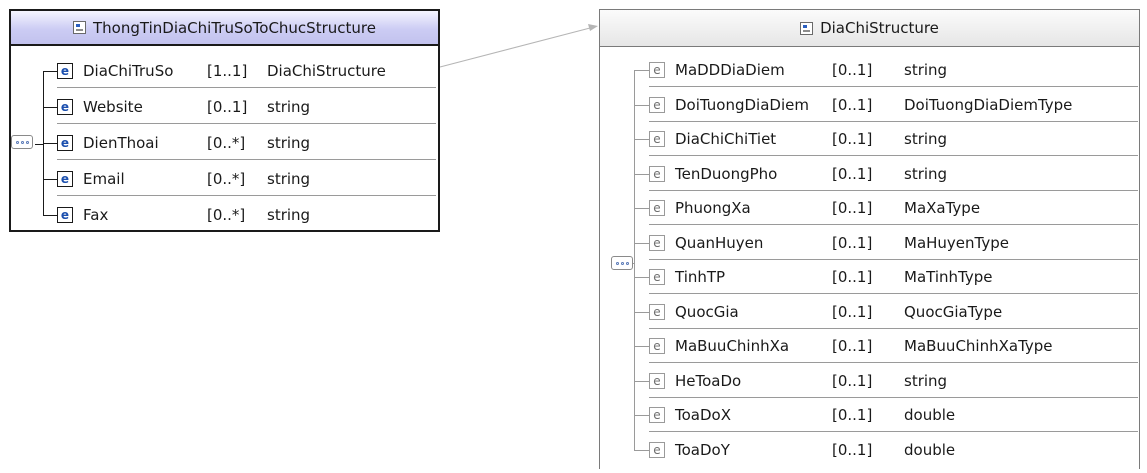 The width and height of the screenshot is (1147, 473). I want to click on element-row-diachitruso: e DiaChiTruSo [1..1] DiaChiStructure, so click(223, 72).